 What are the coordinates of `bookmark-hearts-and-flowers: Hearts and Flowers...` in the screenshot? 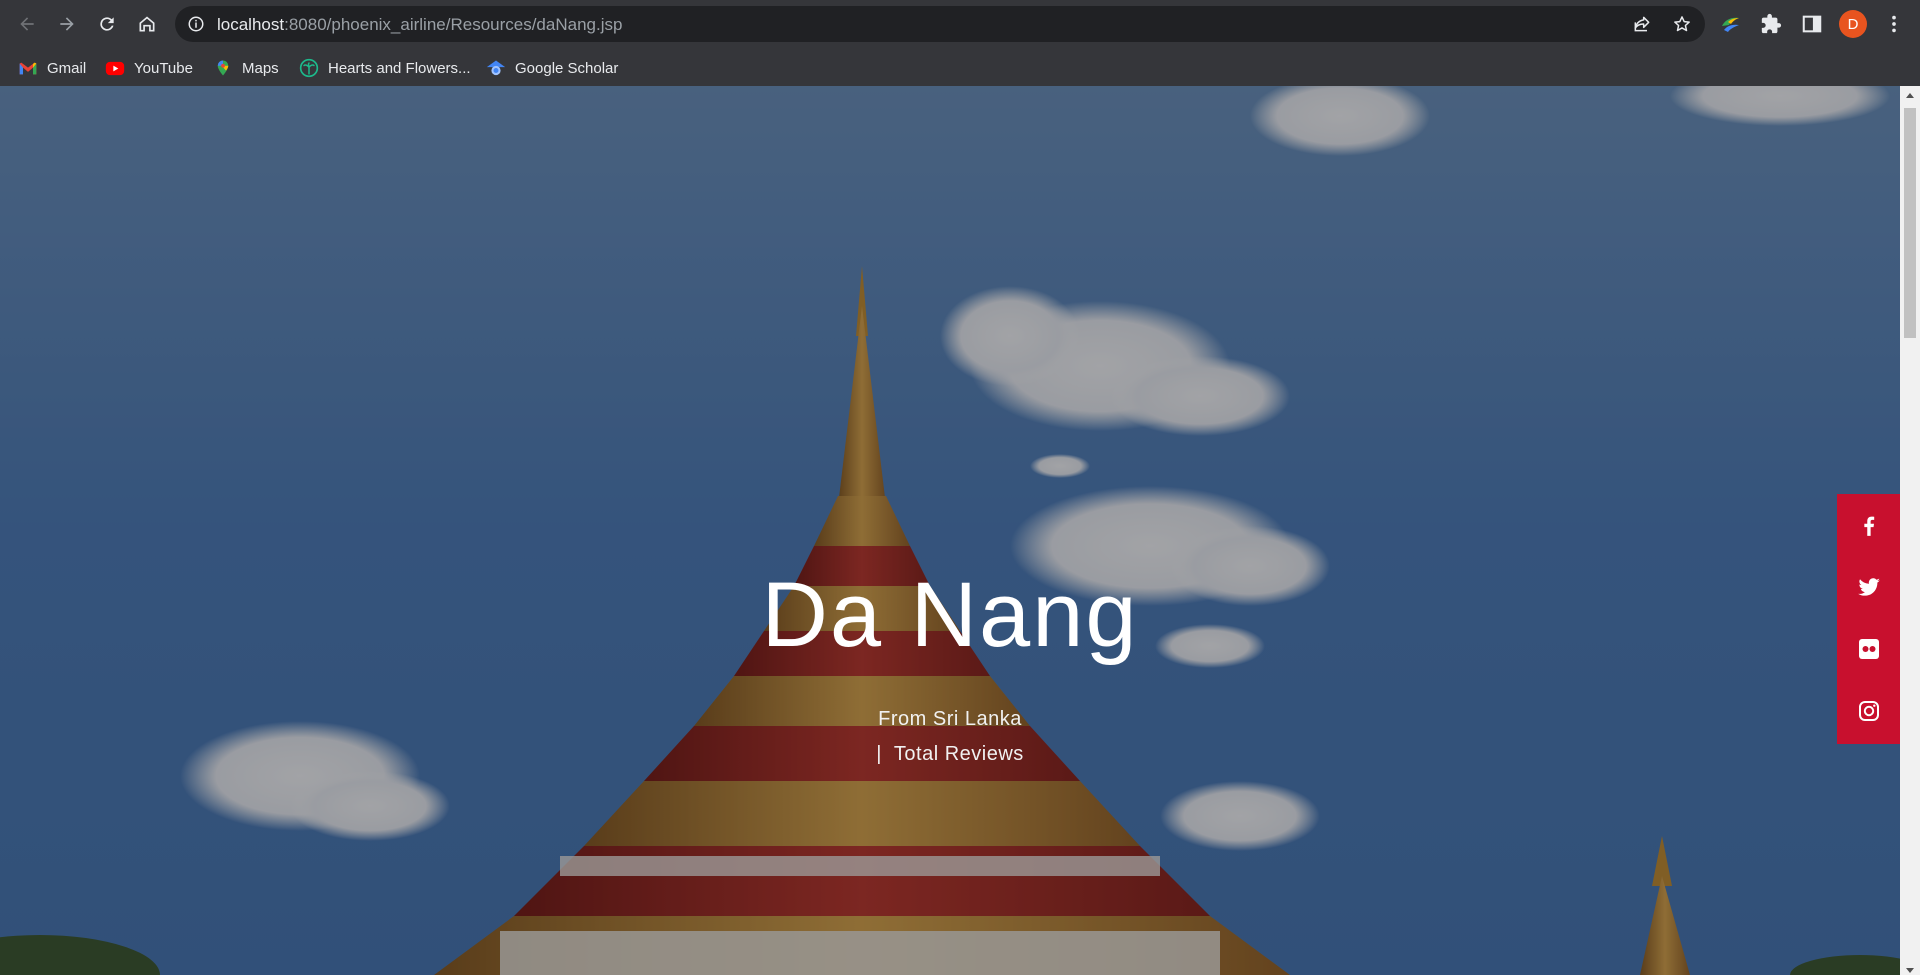 It's located at (385, 68).